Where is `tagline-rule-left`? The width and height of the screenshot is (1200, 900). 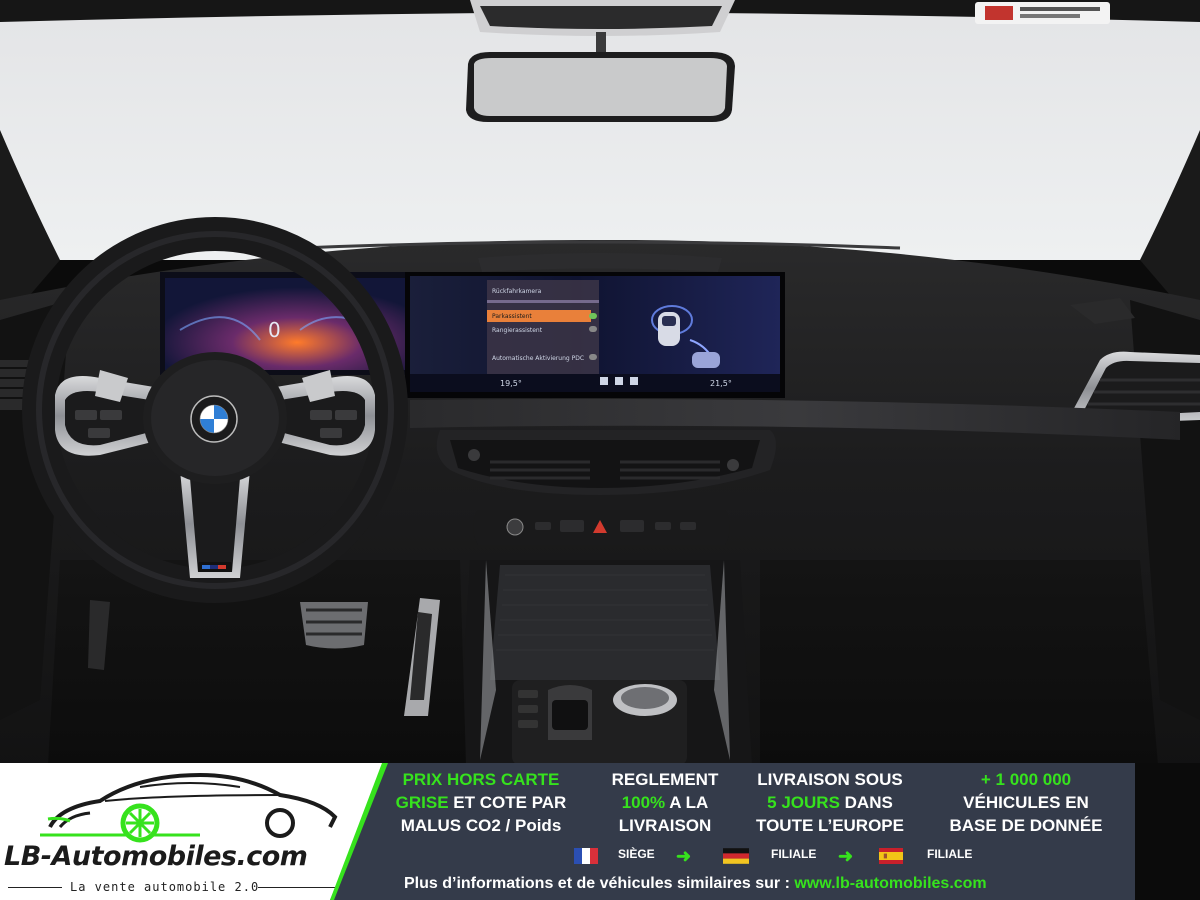 tagline-rule-left is located at coordinates (35, 887).